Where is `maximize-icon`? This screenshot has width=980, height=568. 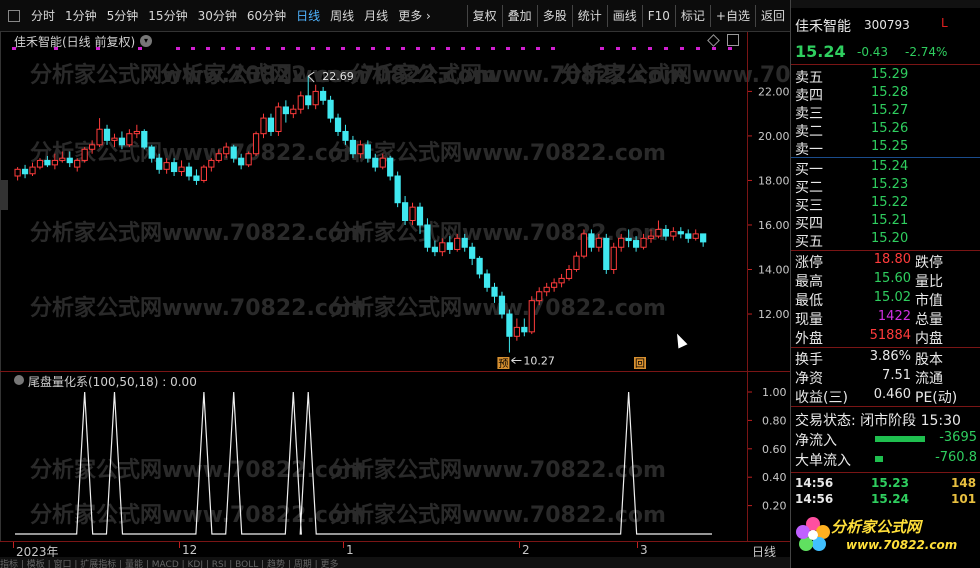
maximize-icon is located at coordinates (733, 40).